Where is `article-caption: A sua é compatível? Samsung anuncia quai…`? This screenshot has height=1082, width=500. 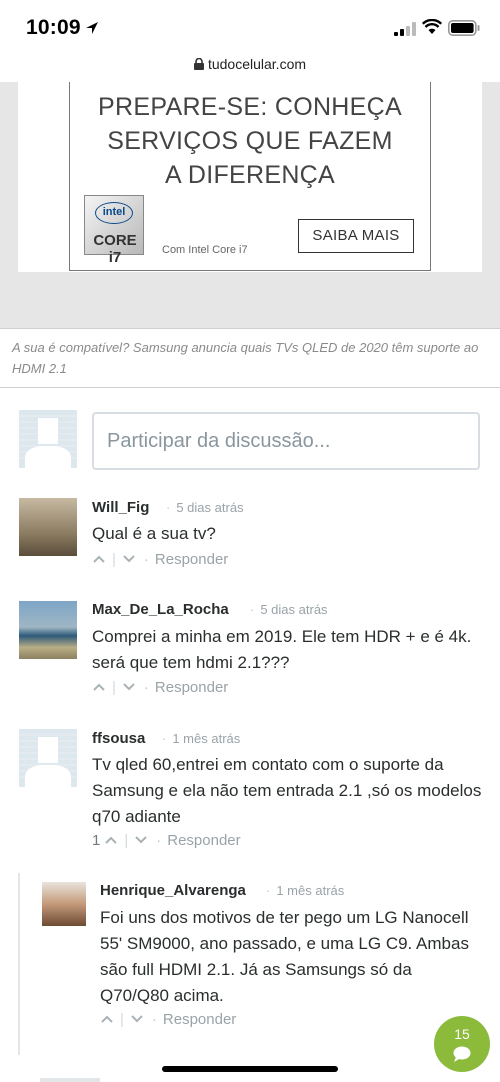 article-caption: A sua é compatível? Samsung anuncia quai… is located at coordinates (245, 358).